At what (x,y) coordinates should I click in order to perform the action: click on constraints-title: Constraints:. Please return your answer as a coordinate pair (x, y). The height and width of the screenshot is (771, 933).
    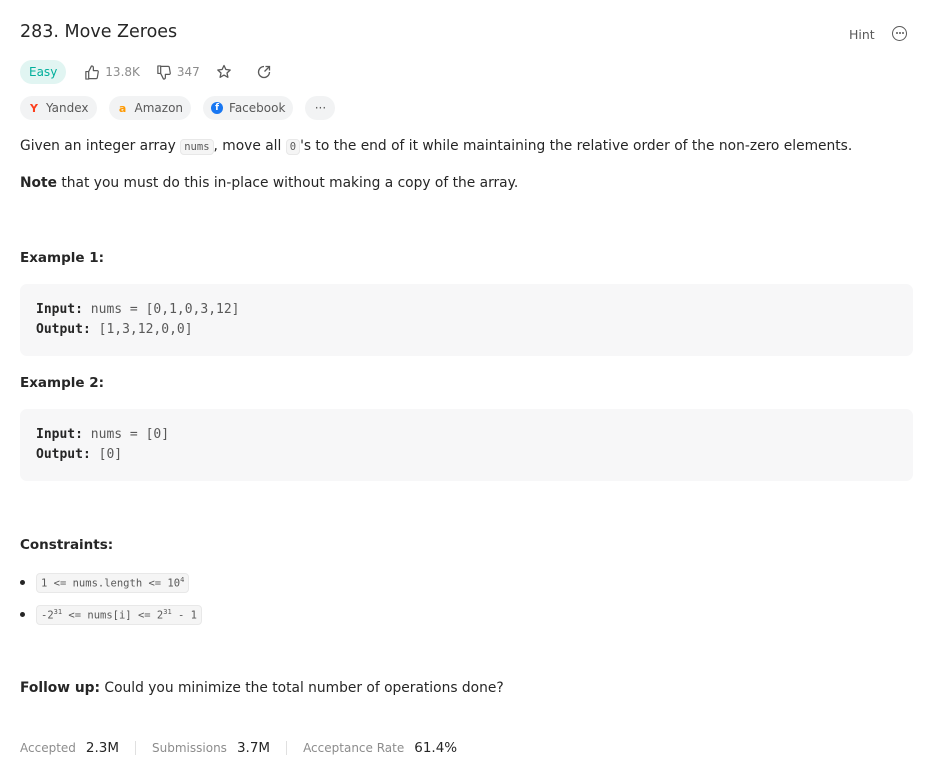
    Looking at the image, I should click on (67, 545).